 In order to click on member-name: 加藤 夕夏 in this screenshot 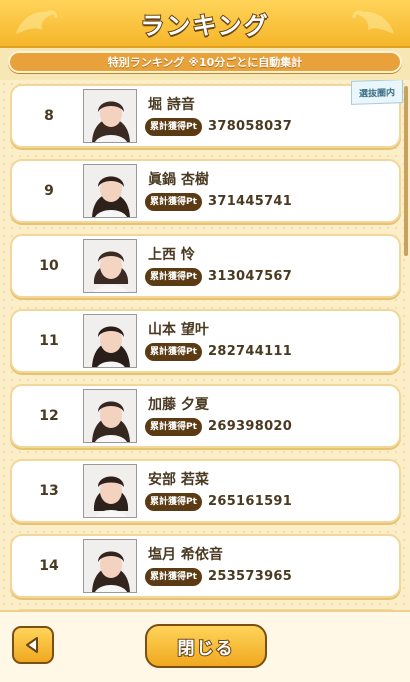, I will do `click(178, 405)`.